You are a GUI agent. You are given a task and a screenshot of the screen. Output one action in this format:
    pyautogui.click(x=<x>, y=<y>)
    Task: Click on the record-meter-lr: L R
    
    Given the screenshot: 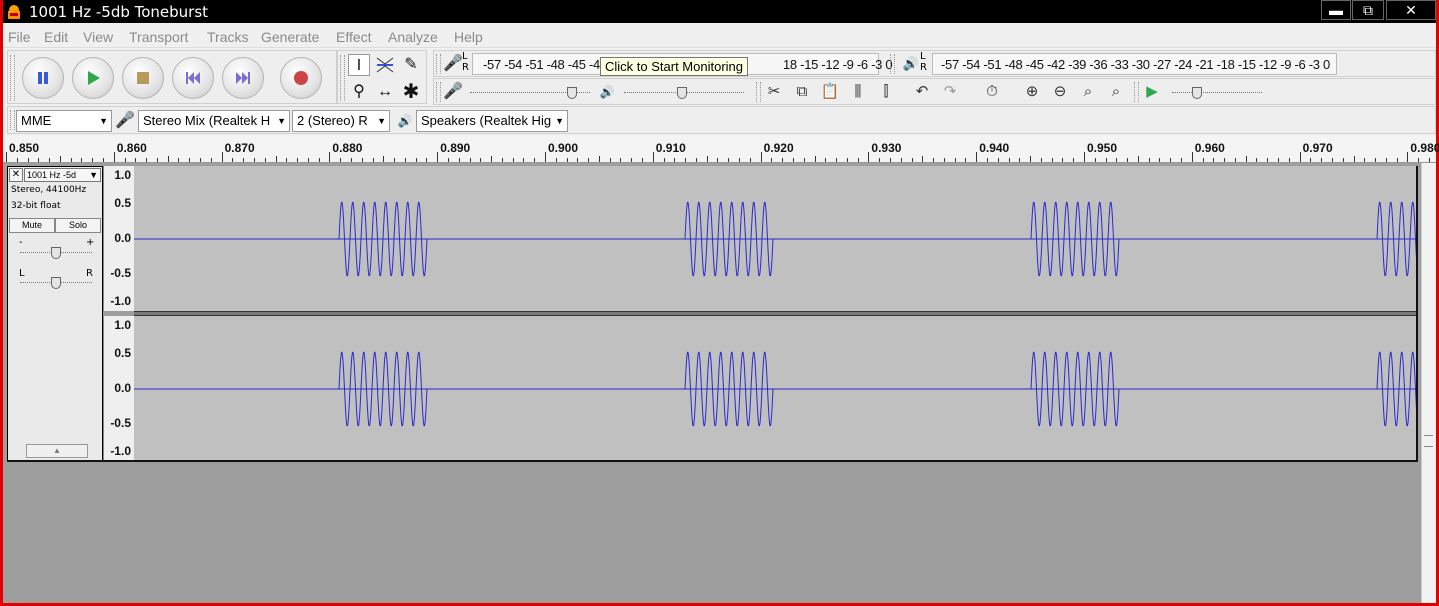 What is the action you would take?
    pyautogui.click(x=465, y=62)
    